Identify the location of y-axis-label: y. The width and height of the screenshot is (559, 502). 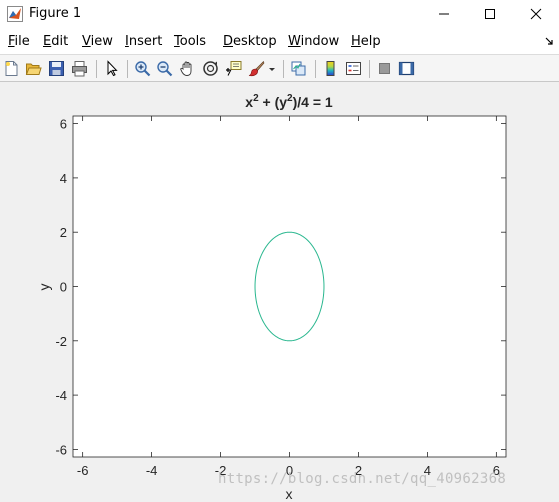
(44, 287).